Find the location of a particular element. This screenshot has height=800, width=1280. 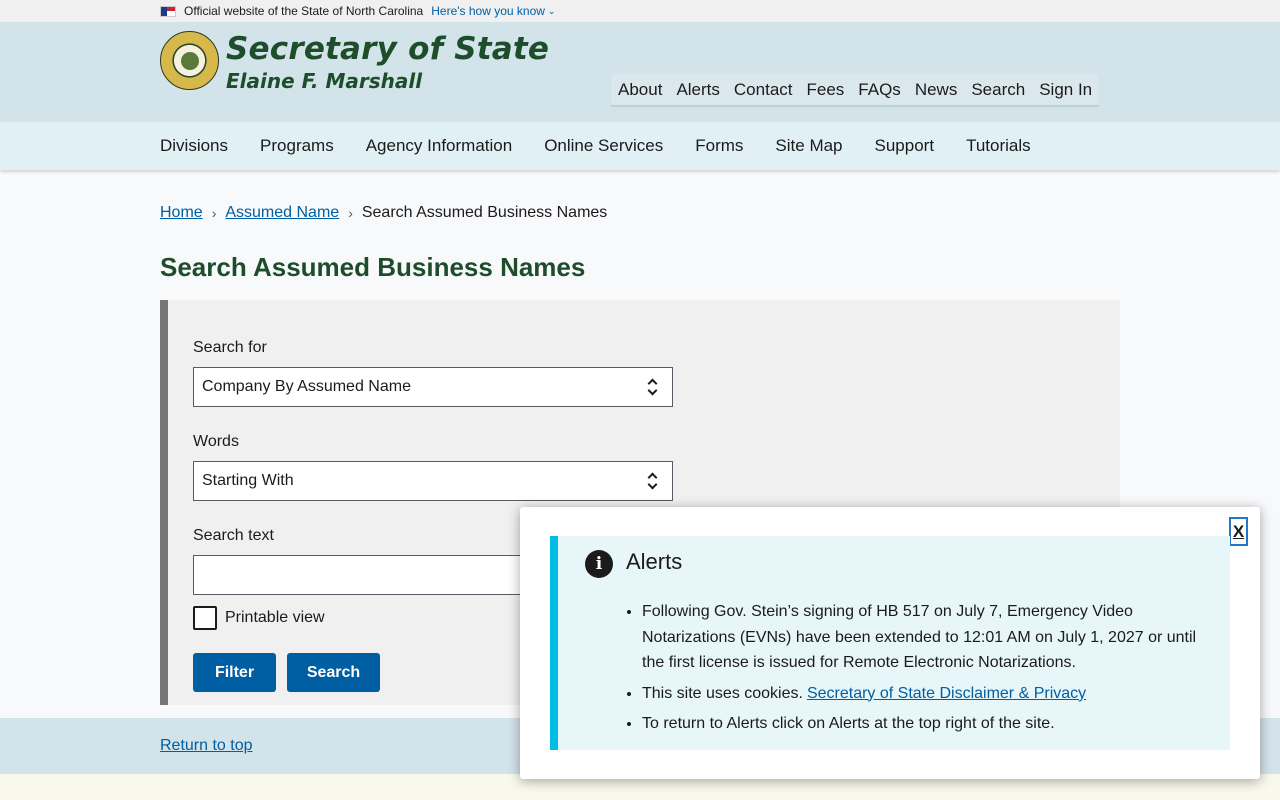

main-nav-tutorials: Tutorials is located at coordinates (998, 146).